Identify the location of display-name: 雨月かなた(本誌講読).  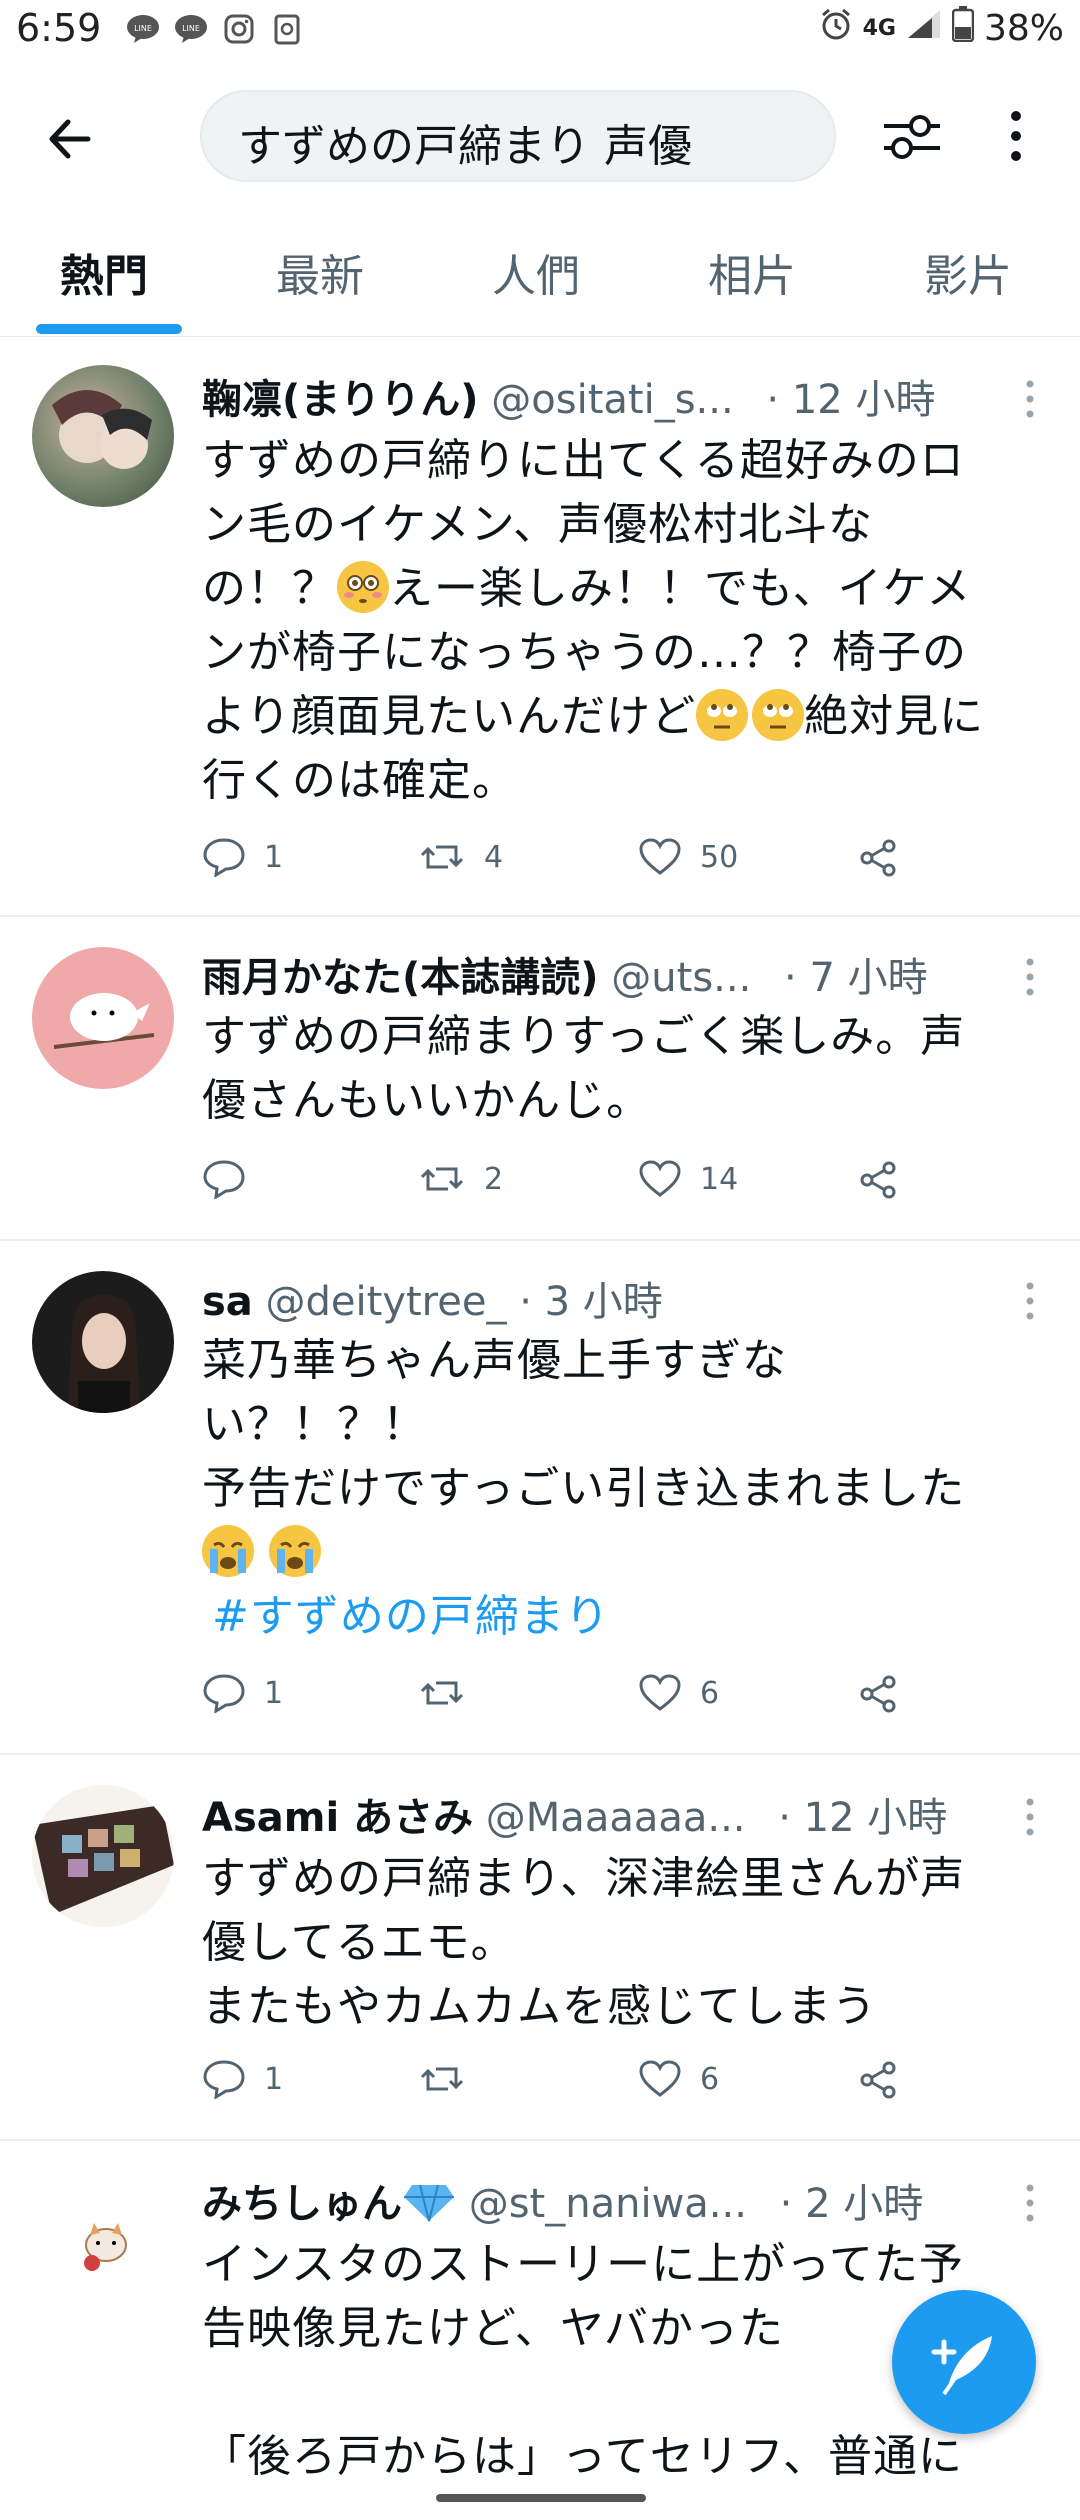
(400, 978).